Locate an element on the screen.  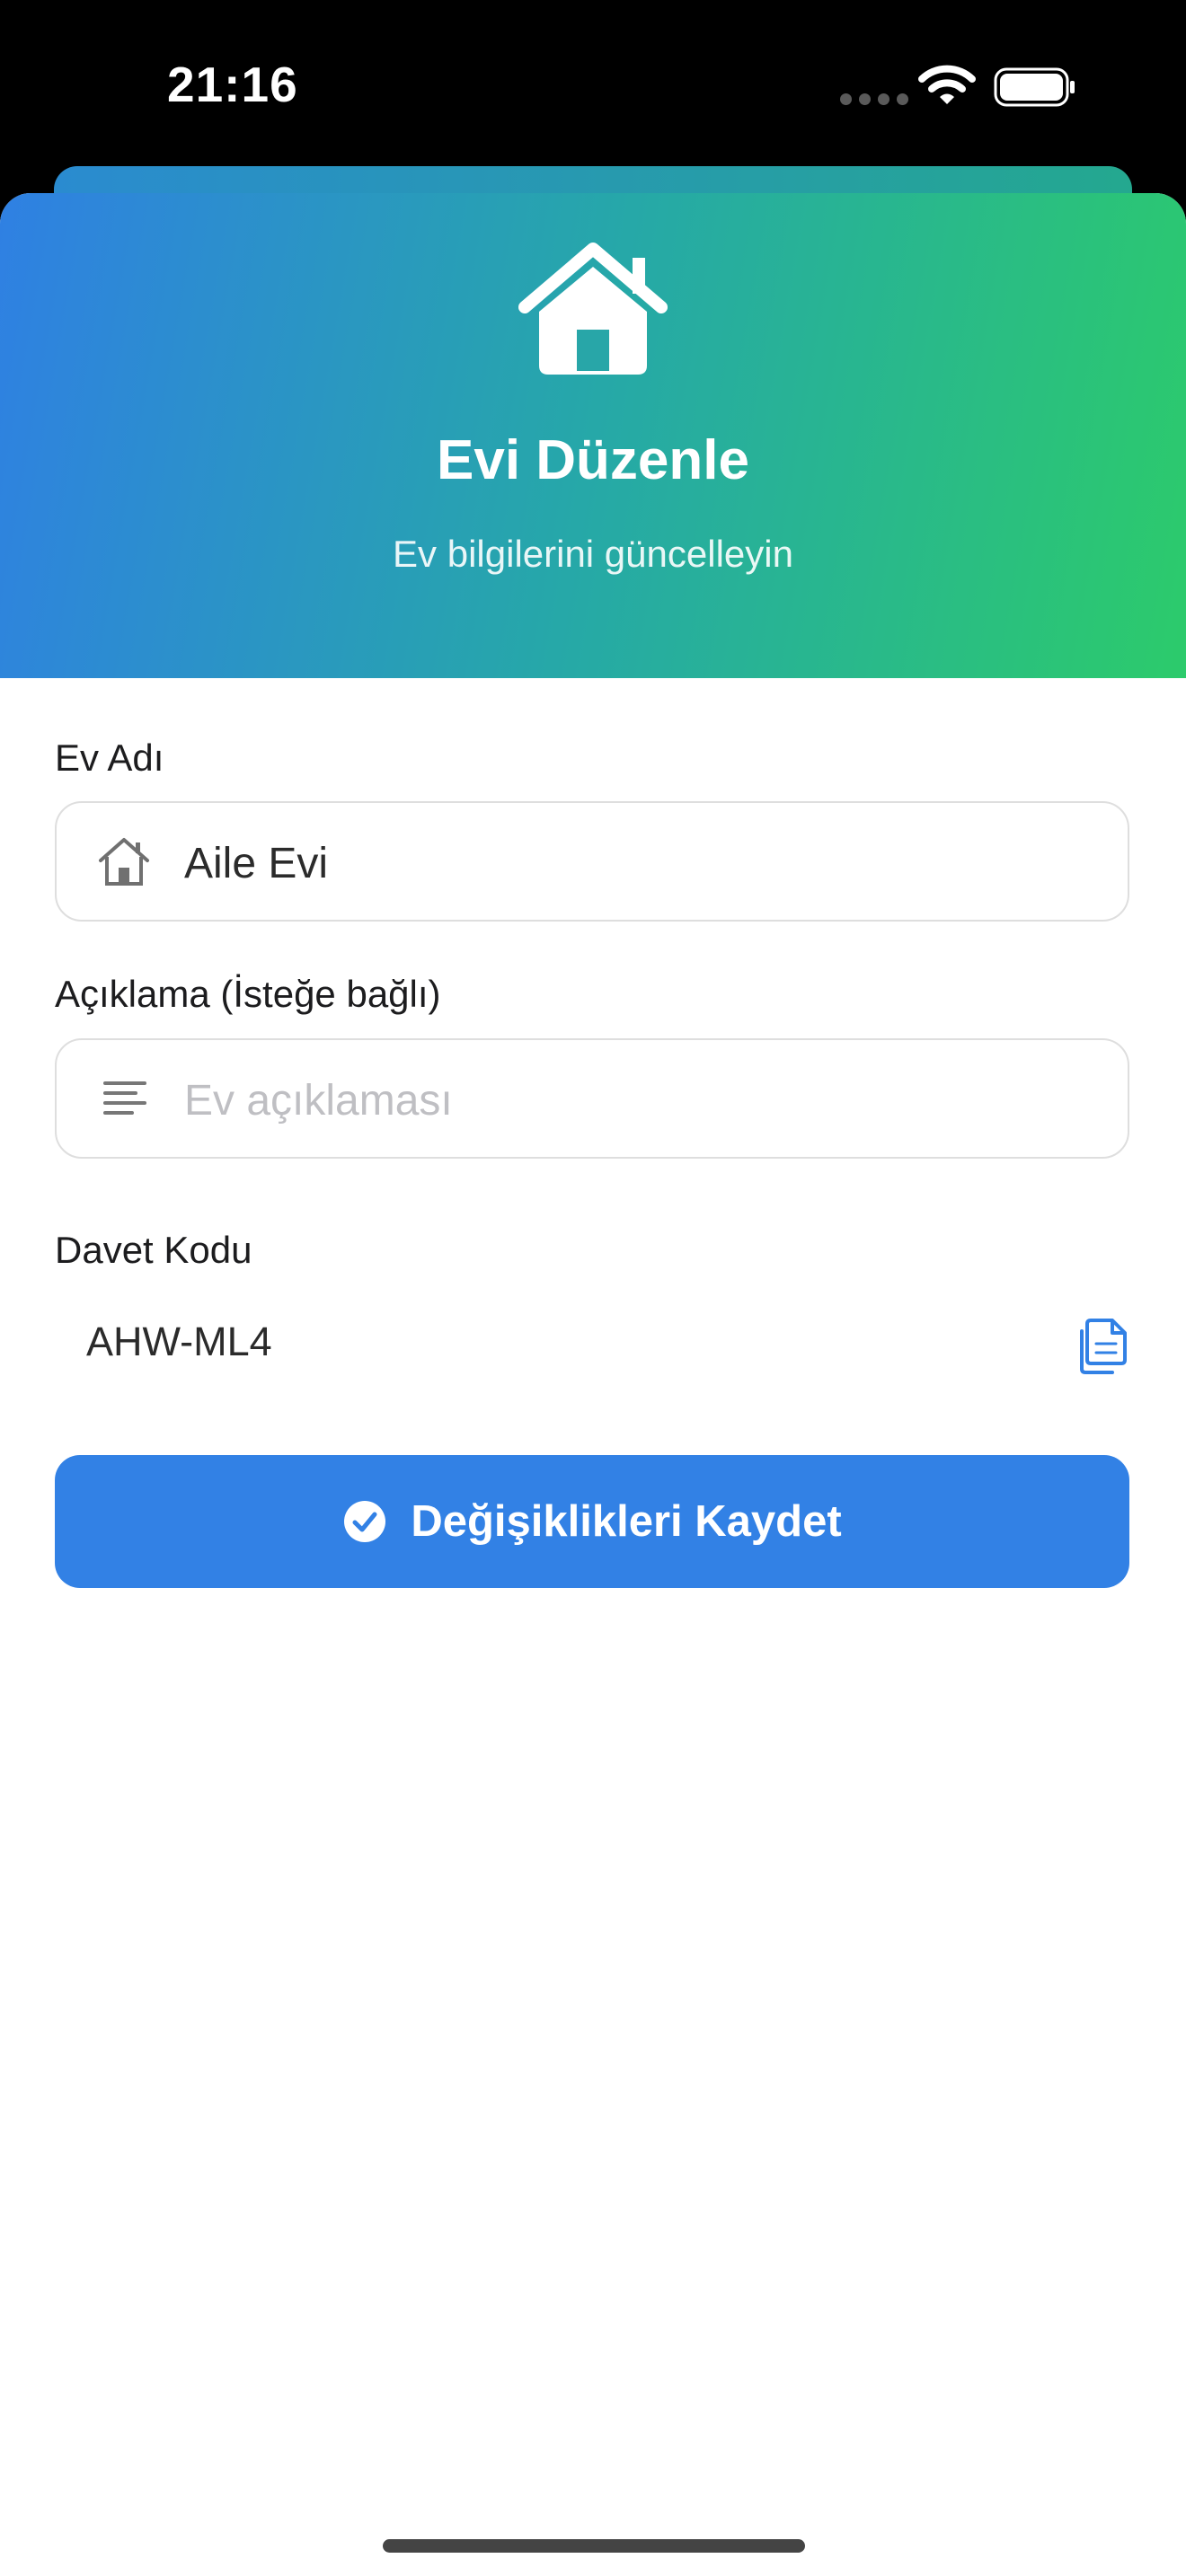
save-changes-label: Değişiklikleri Kaydet is located at coordinates (626, 1521).